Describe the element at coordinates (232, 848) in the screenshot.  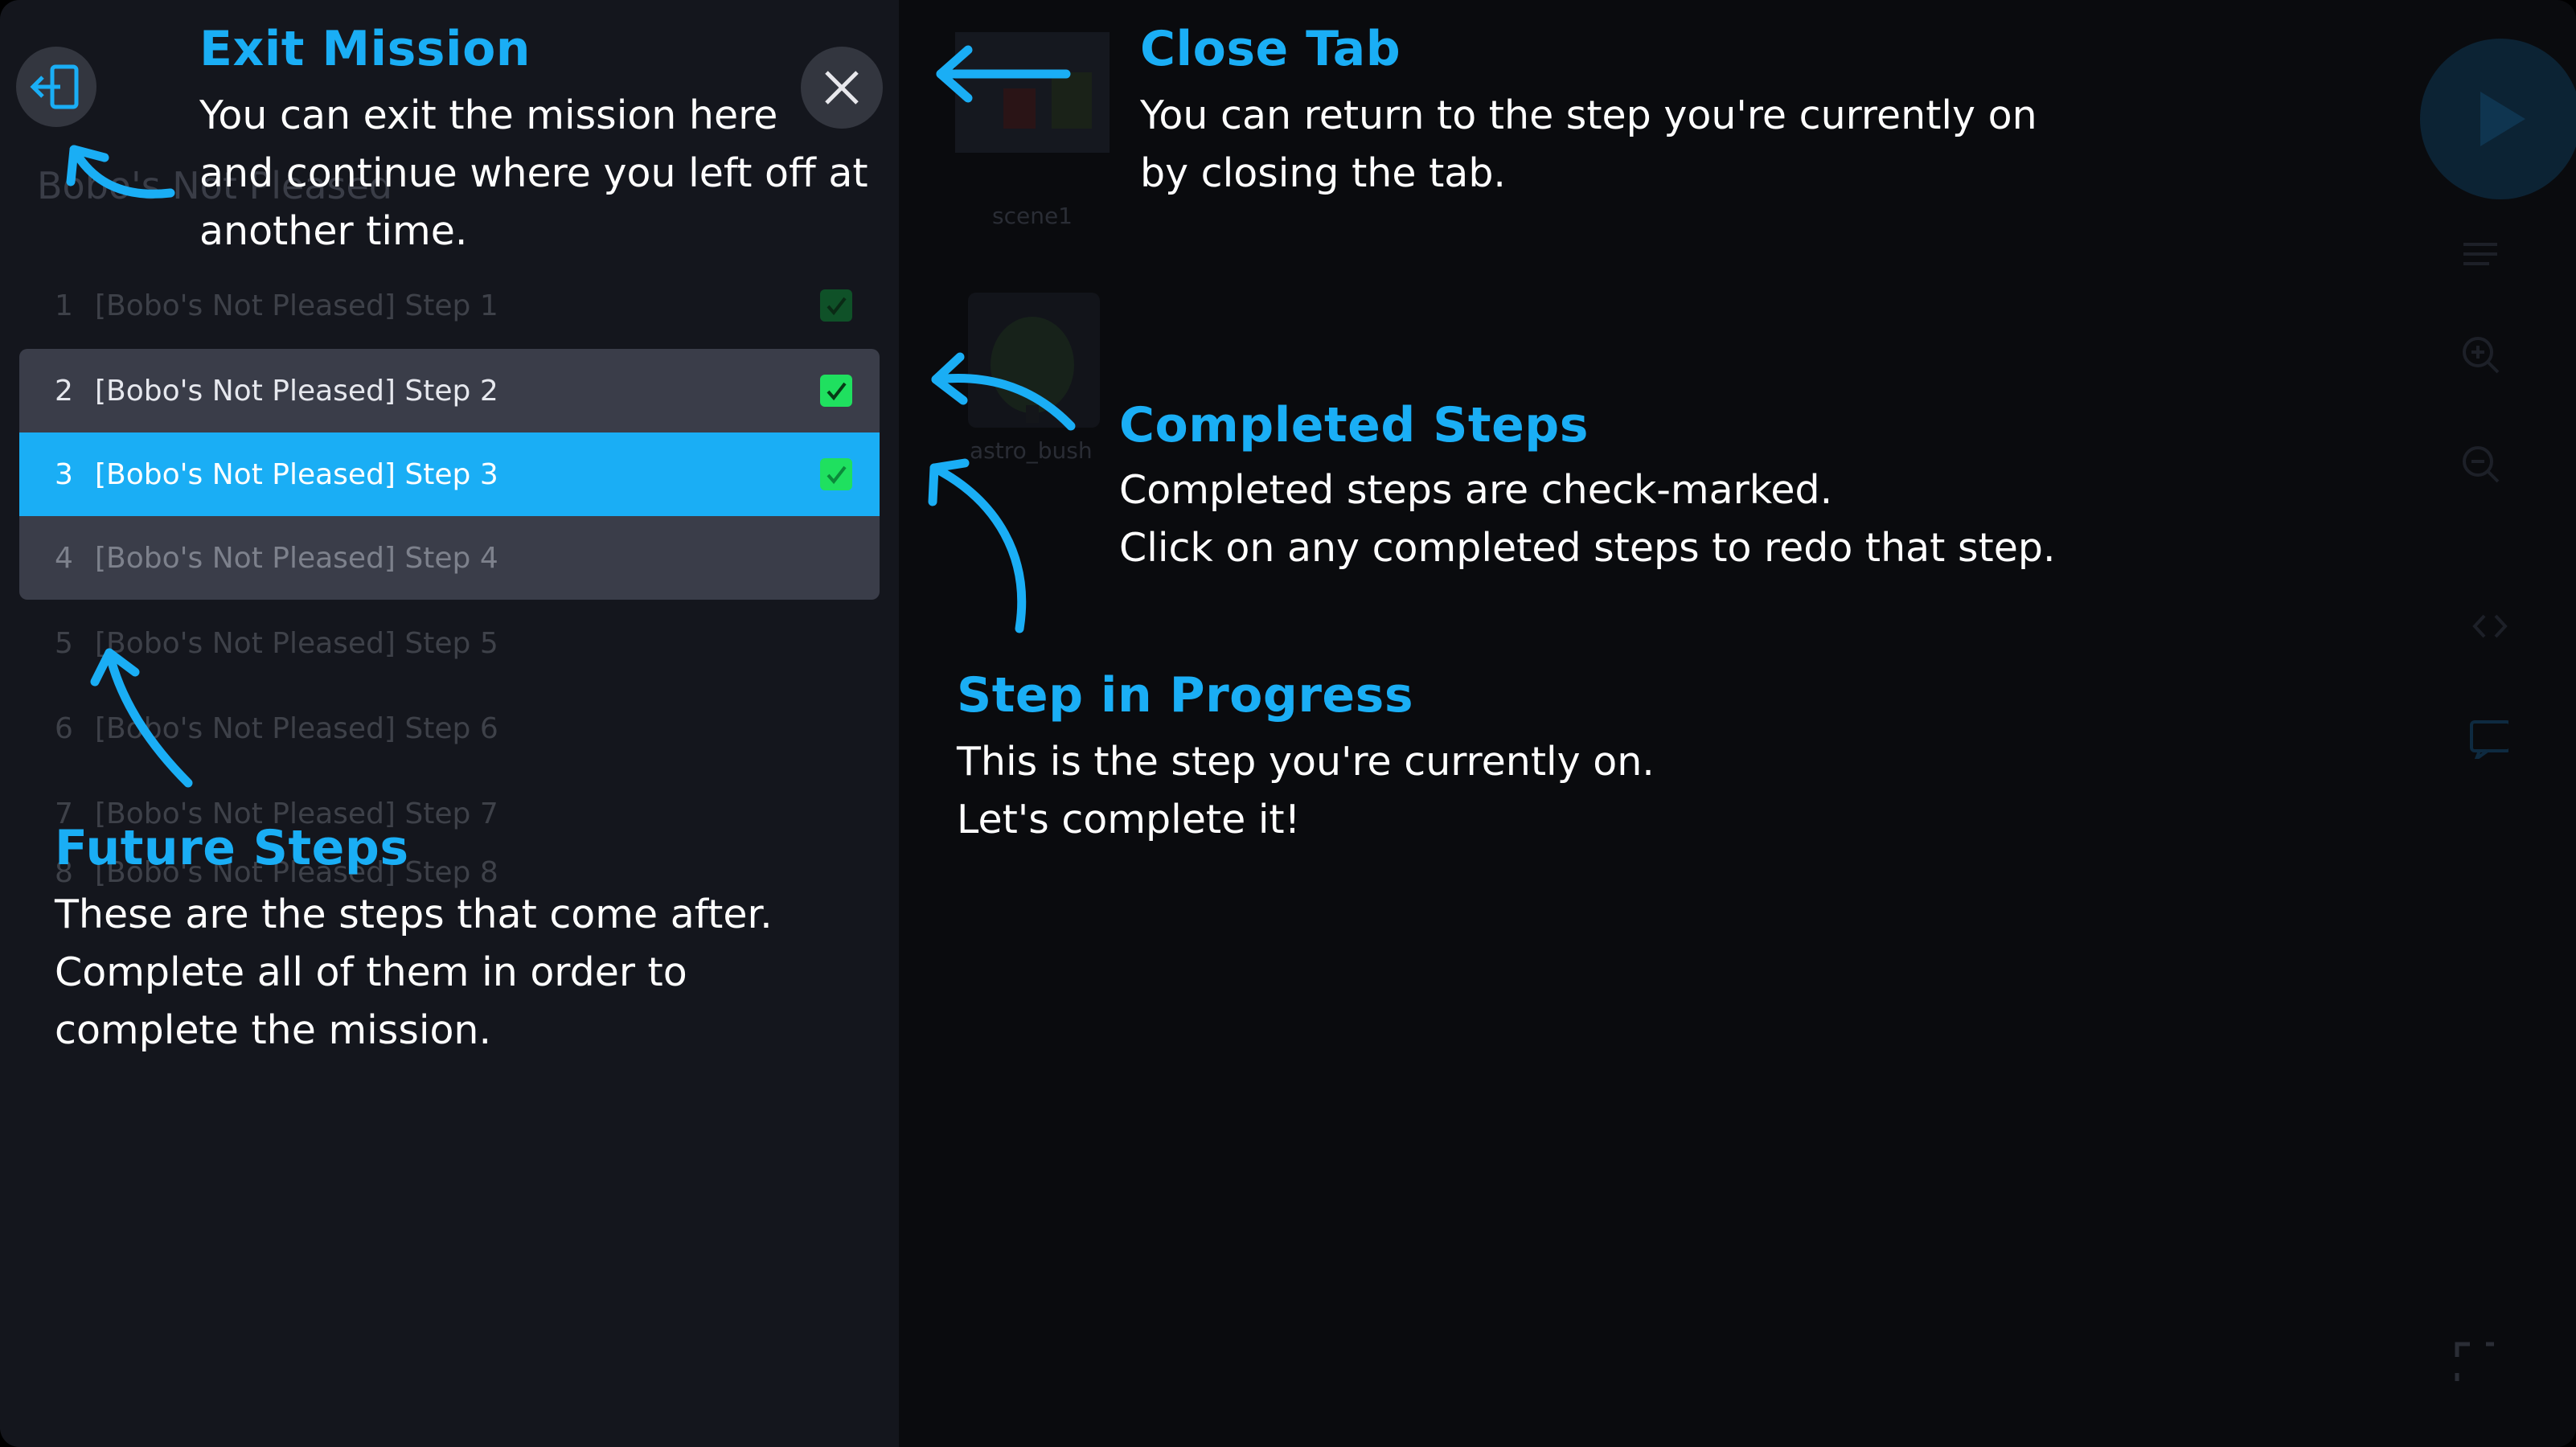
I see `future-steps-heading: Future Steps` at that location.